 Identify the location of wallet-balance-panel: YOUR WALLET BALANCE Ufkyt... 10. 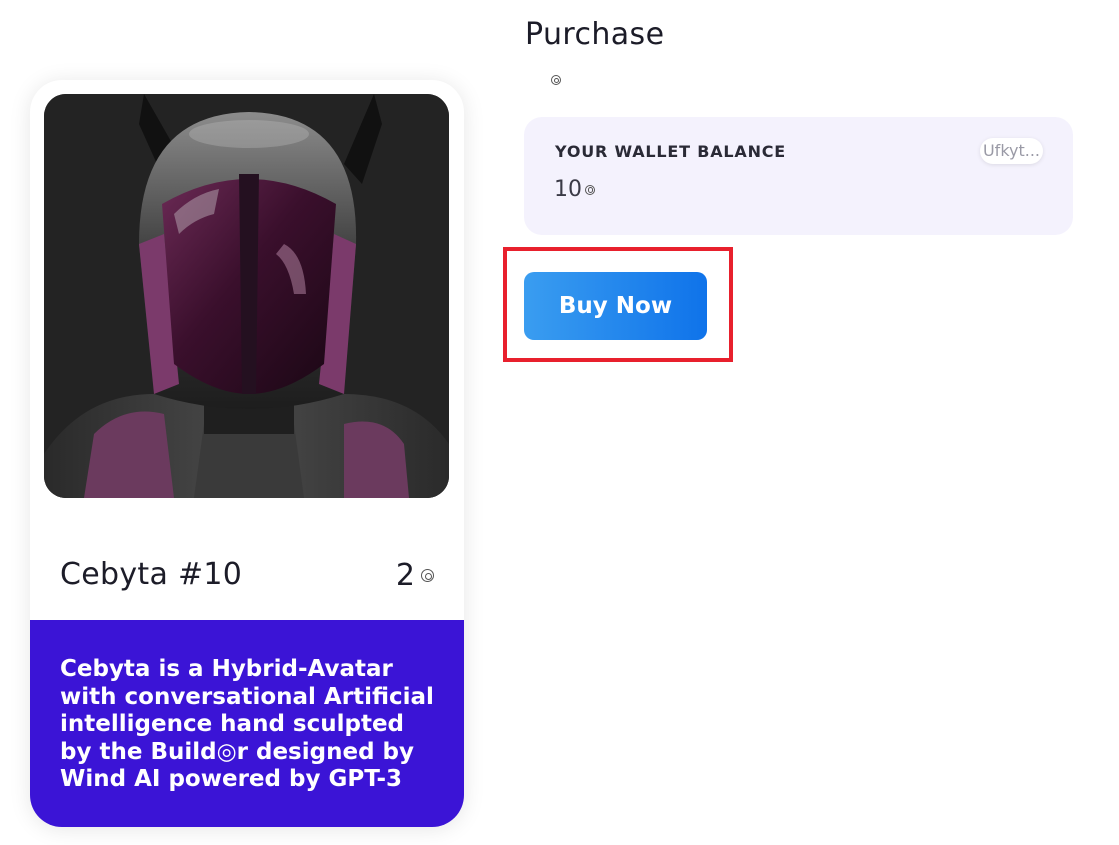
(798, 176).